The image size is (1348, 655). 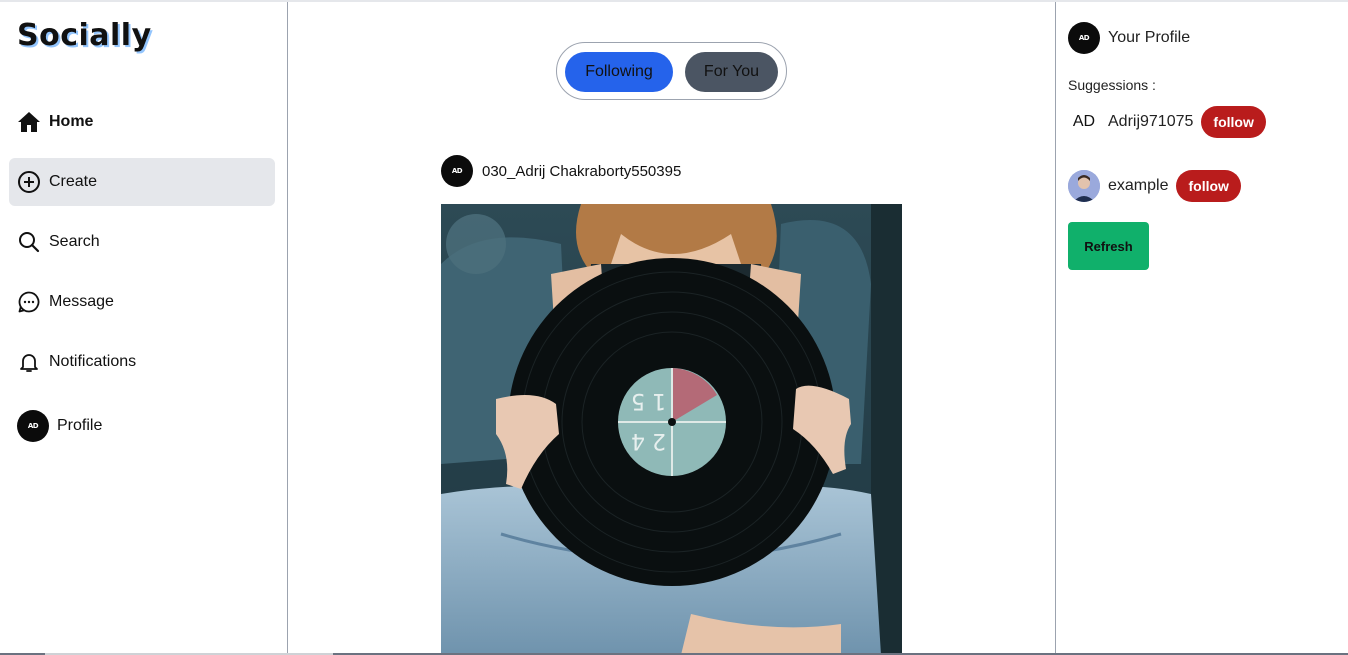 What do you see at coordinates (142, 122) in the screenshot?
I see `sidebar-item-home: Home` at bounding box center [142, 122].